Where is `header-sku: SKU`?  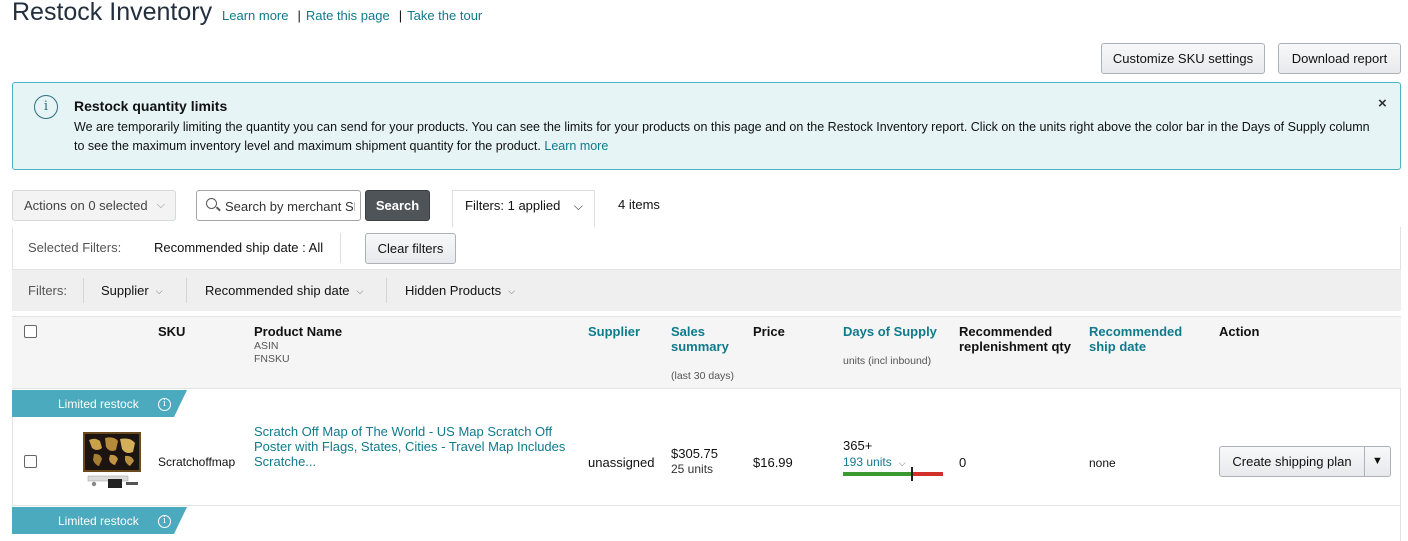
header-sku: SKU is located at coordinates (171, 331).